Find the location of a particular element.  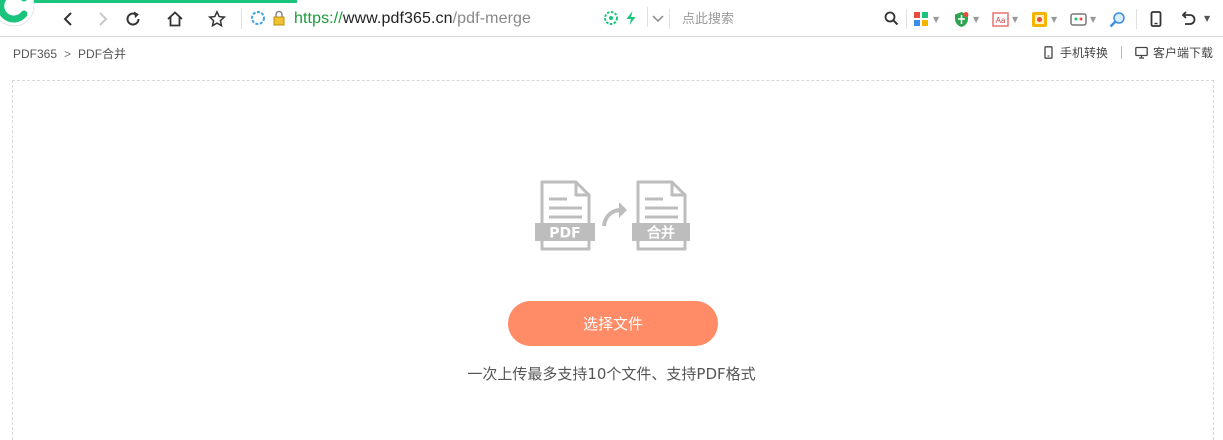

games-extension-button: ▼ is located at coordinates (1044, 19).